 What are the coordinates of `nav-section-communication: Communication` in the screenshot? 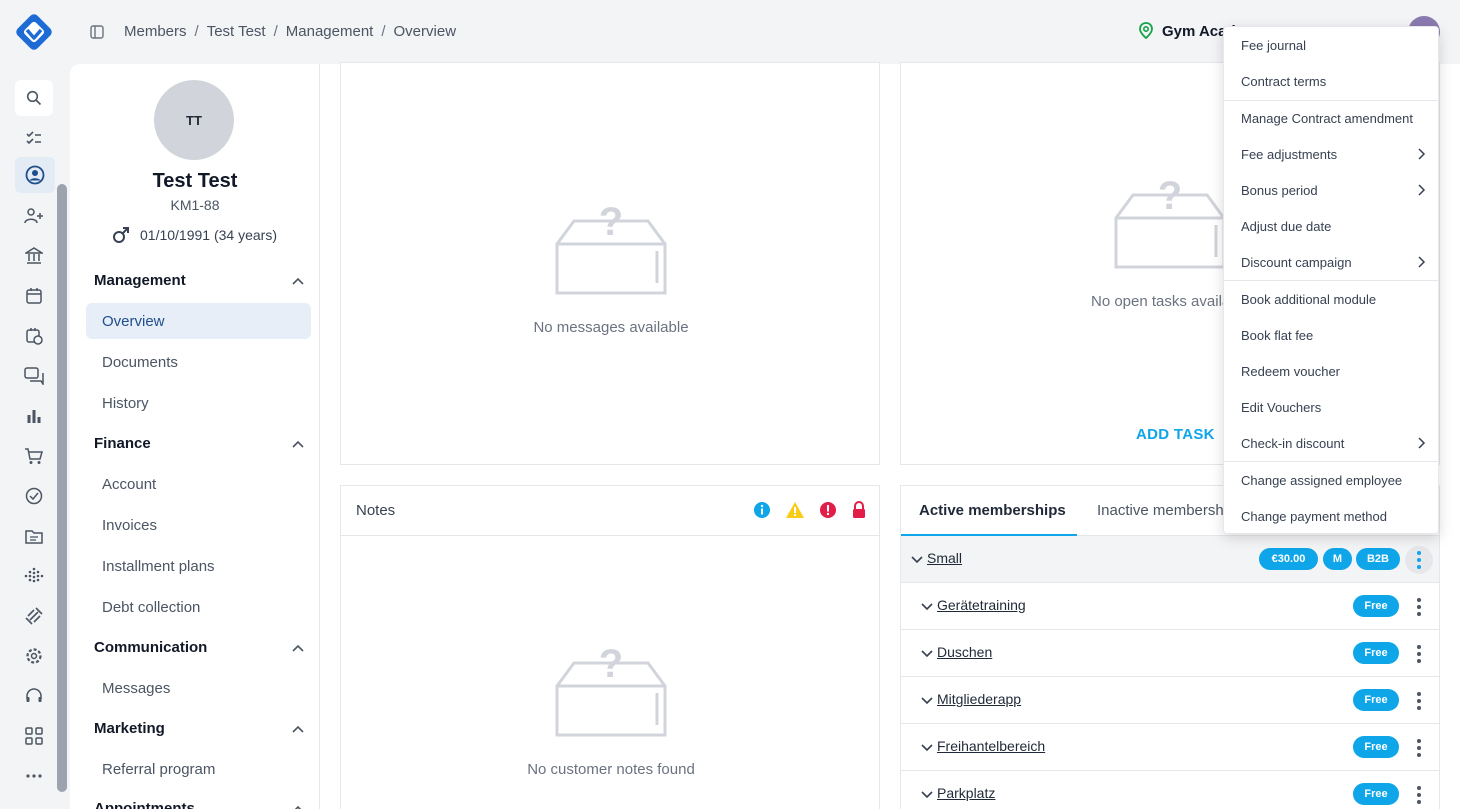 It's located at (199, 647).